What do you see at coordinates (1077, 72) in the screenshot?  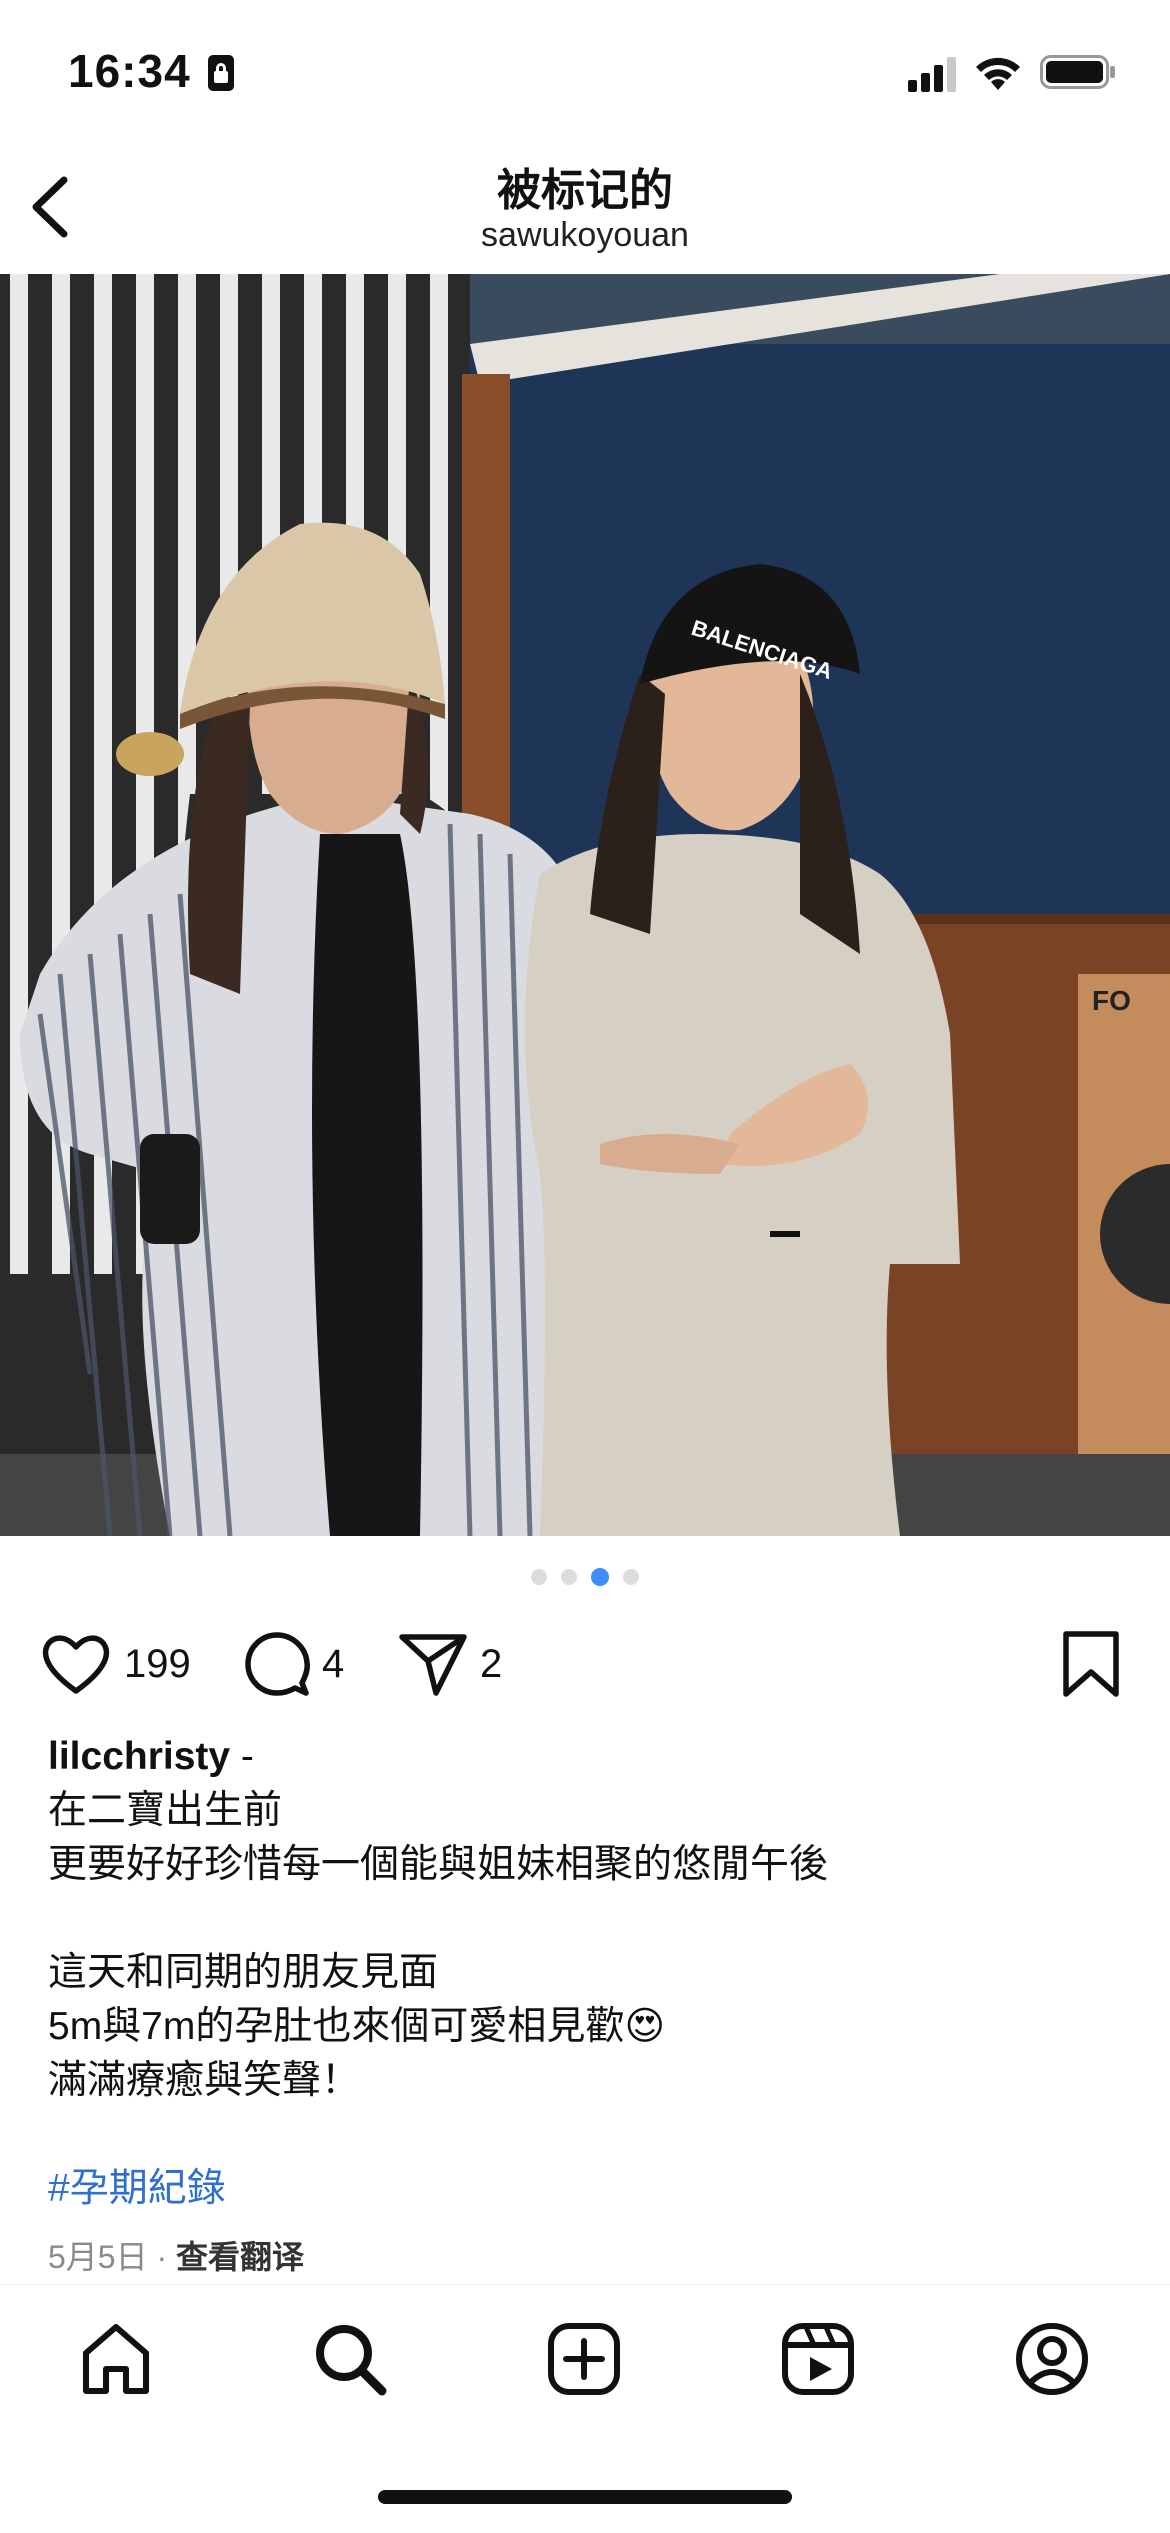 I see `battery-icon` at bounding box center [1077, 72].